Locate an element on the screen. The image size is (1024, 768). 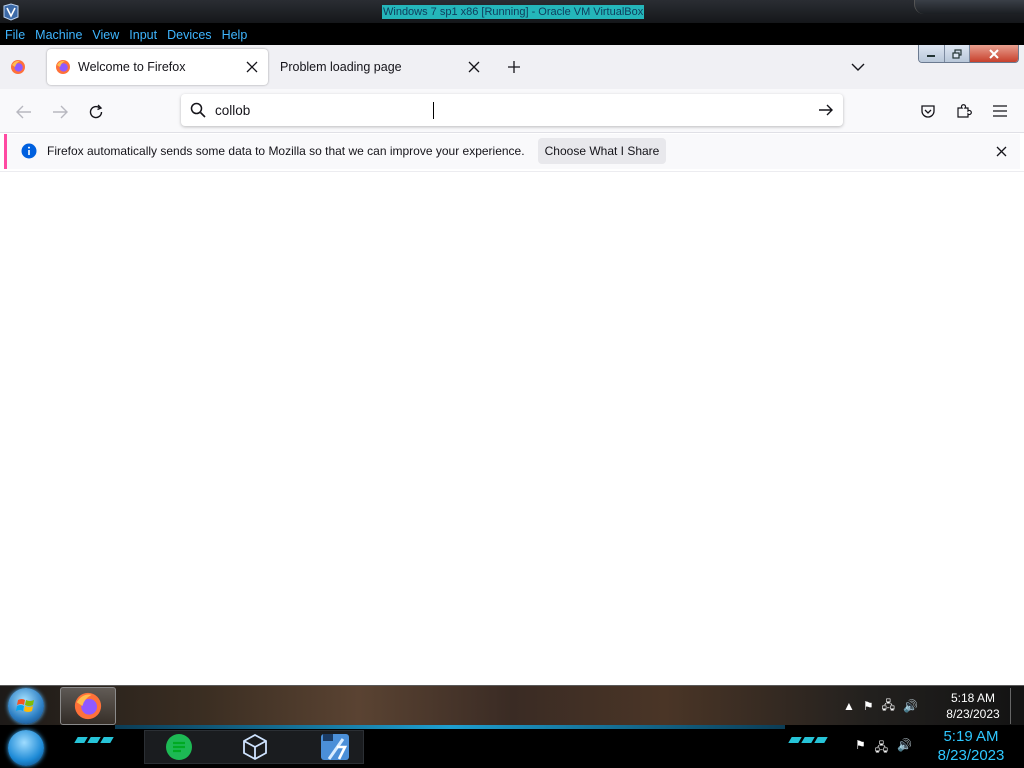
forward-button is located at coordinates (60, 112).